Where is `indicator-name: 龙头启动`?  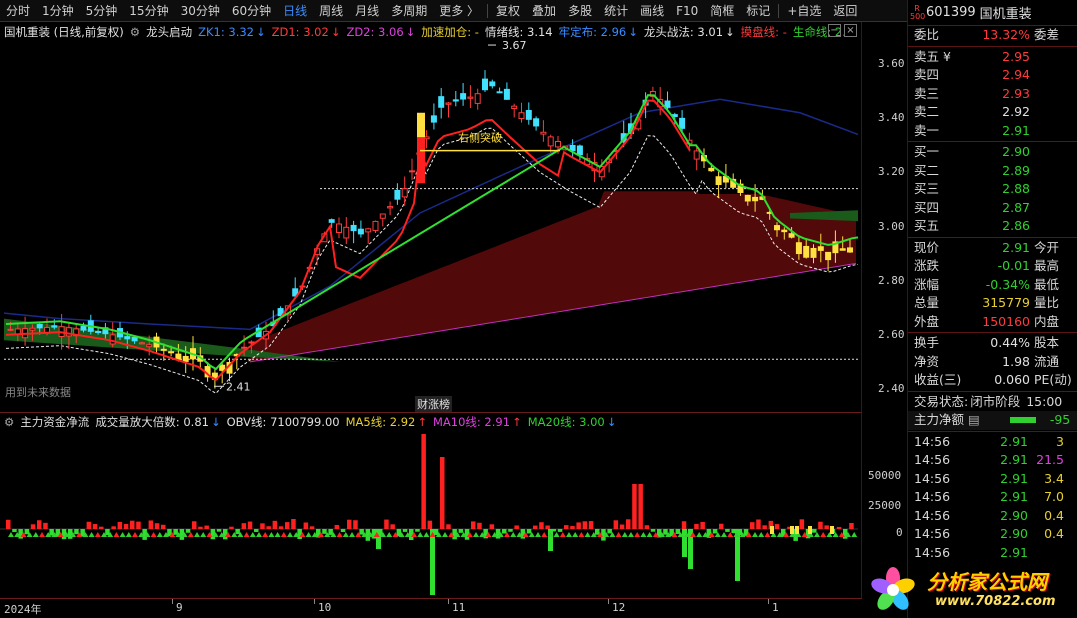 indicator-name: 龙头启动 is located at coordinates (169, 32).